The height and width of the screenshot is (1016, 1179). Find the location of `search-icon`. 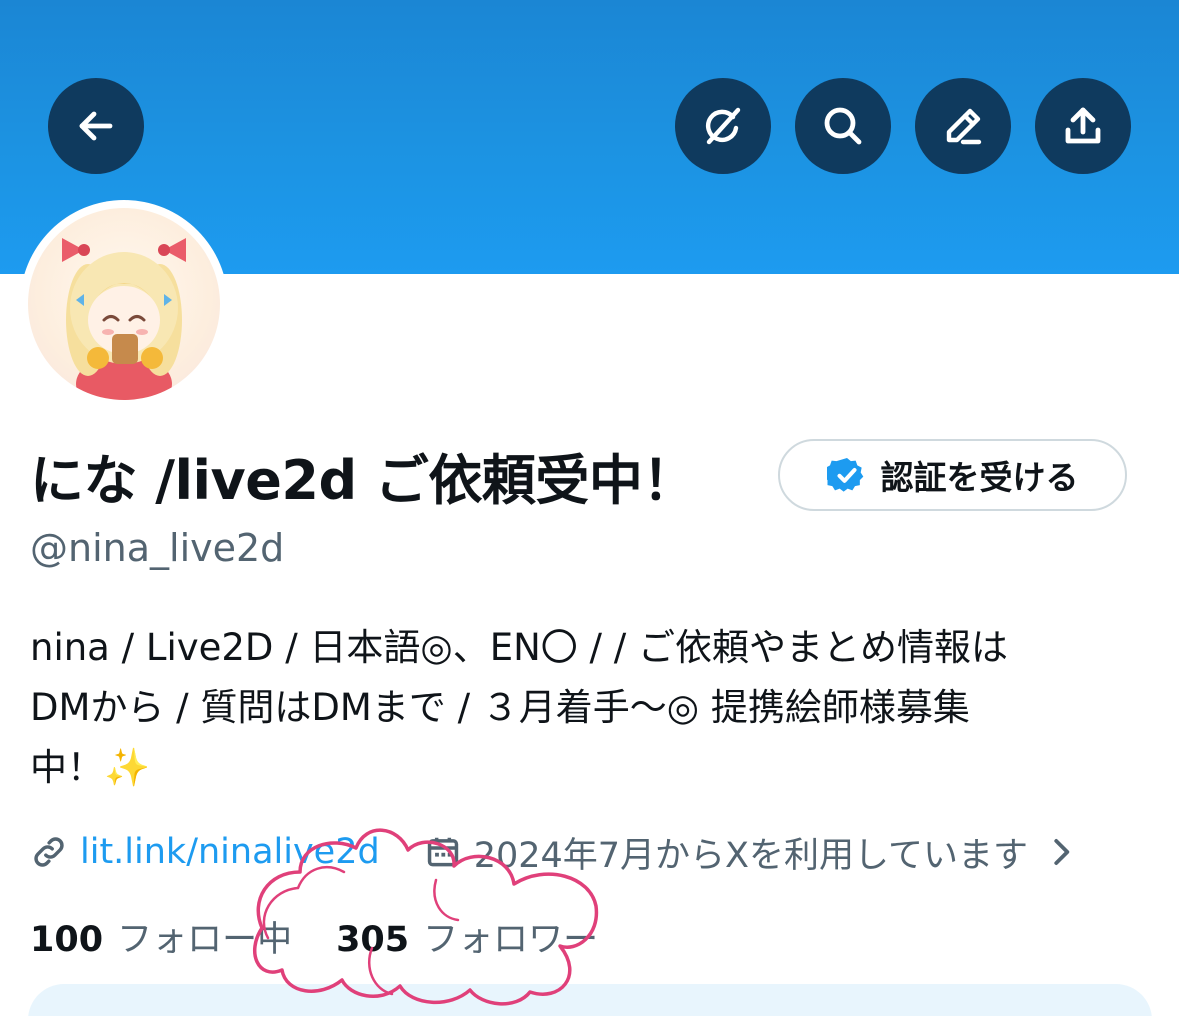

search-icon is located at coordinates (843, 126).